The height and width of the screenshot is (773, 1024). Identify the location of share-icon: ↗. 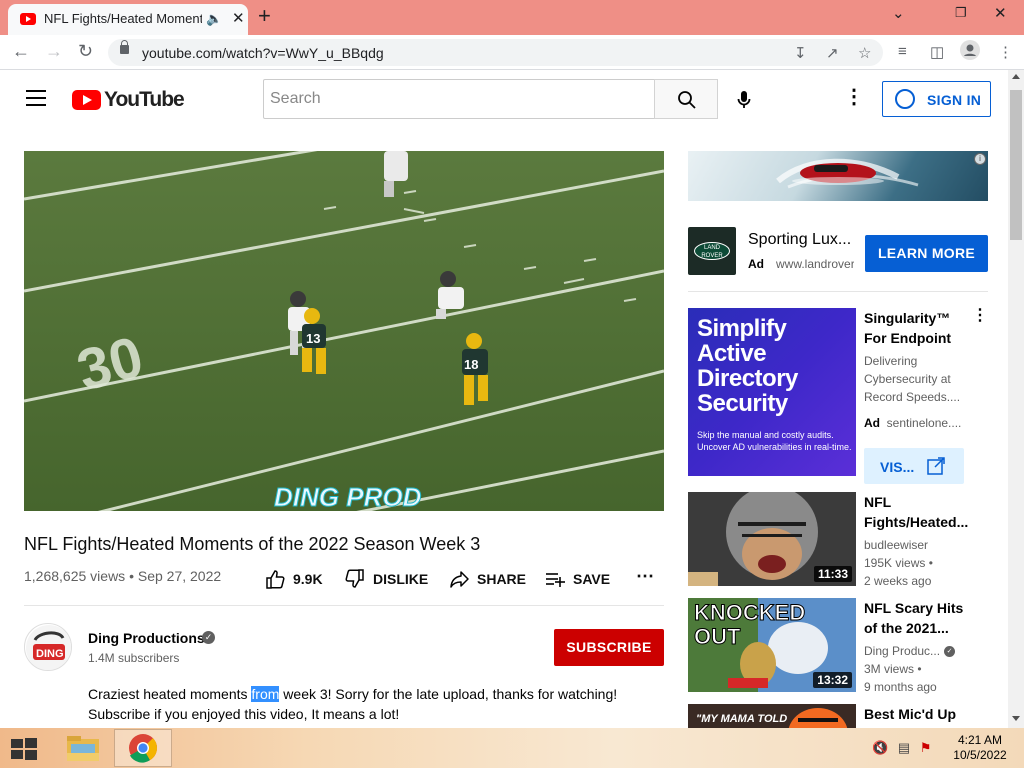
(832, 53).